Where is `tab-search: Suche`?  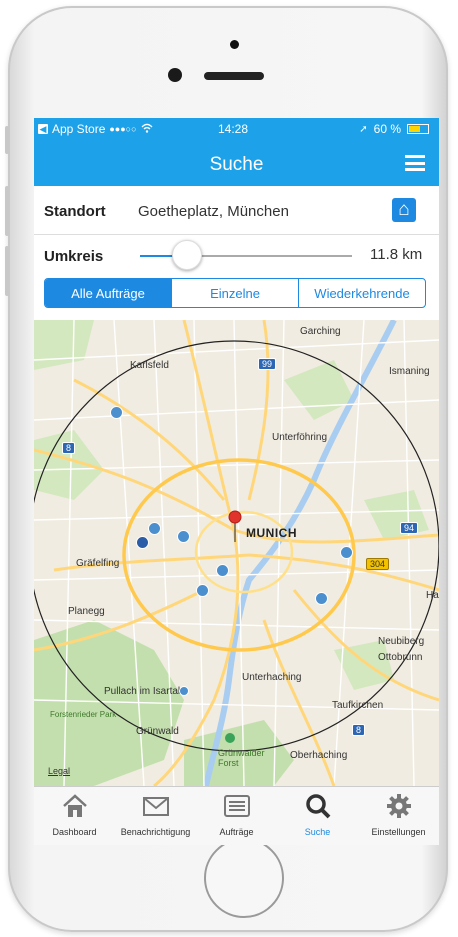 tab-search: Suche is located at coordinates (317, 816).